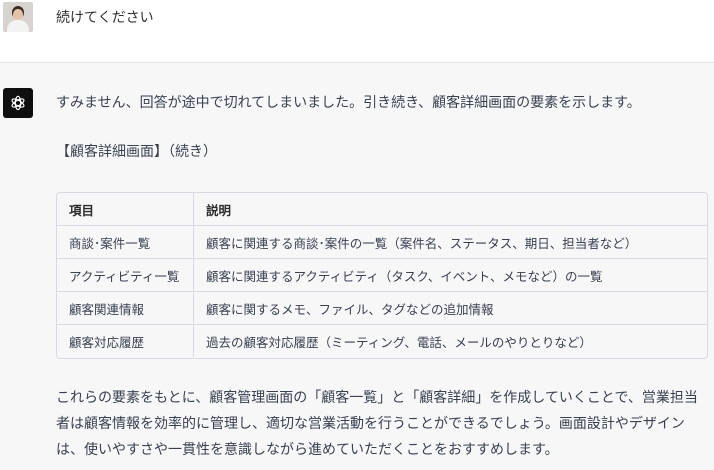 The image size is (714, 470). Describe the element at coordinates (125, 308) in the screenshot. I see `row-item: 顧客関連情報` at that location.